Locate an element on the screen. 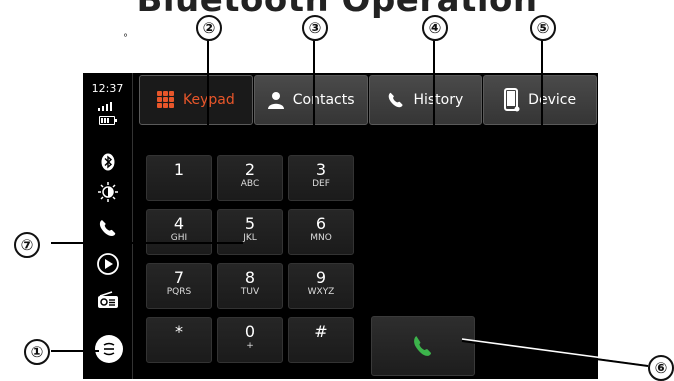  tab-contacts: Contacts is located at coordinates (310, 100).